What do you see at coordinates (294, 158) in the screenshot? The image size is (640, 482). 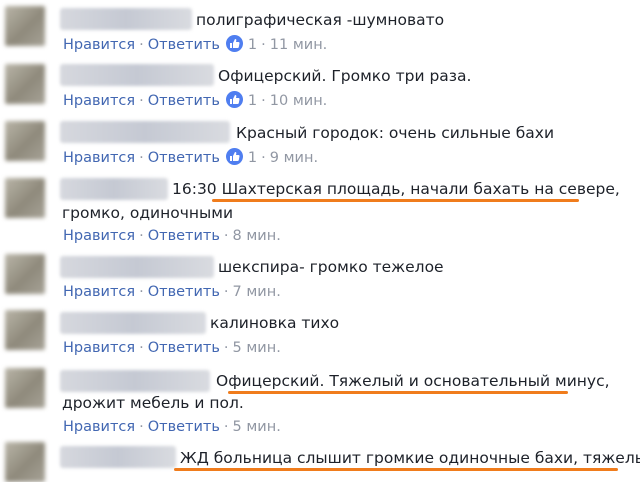 I see `timestamp: 9 мин.` at bounding box center [294, 158].